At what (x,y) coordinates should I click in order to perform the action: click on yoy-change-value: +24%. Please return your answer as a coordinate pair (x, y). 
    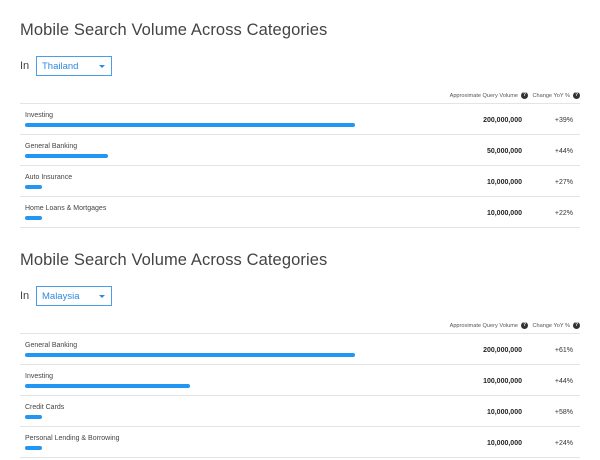
    Looking at the image, I should click on (563, 443).